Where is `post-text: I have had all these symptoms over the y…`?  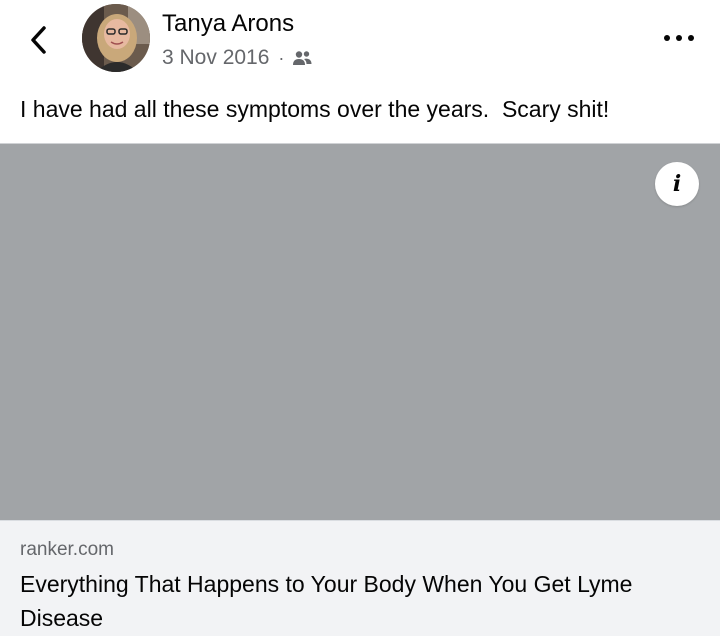
post-text: I have had all these symptoms over the y… is located at coordinates (315, 109).